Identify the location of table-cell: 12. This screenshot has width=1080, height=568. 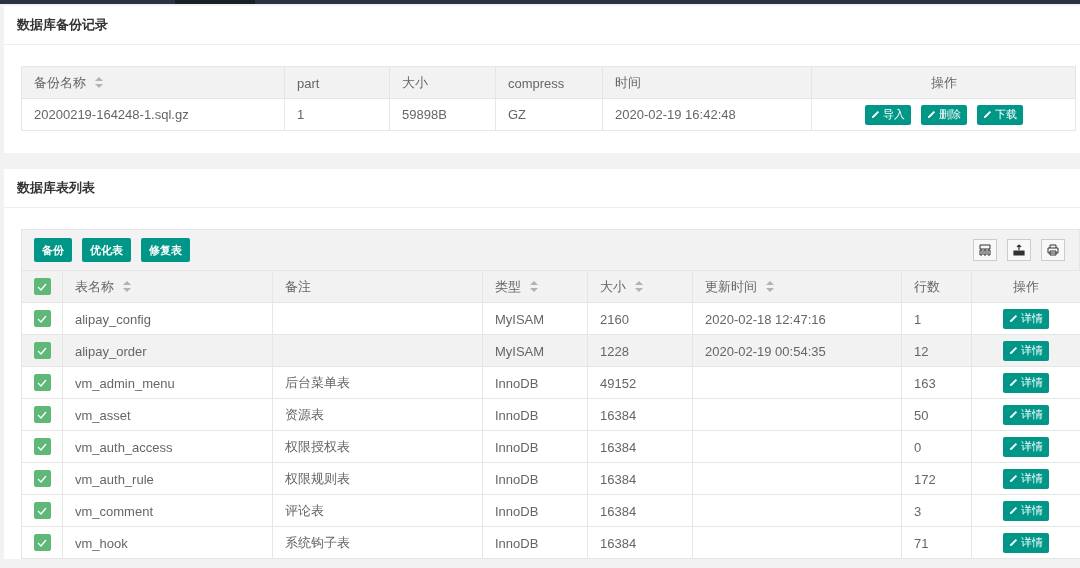
(921, 351).